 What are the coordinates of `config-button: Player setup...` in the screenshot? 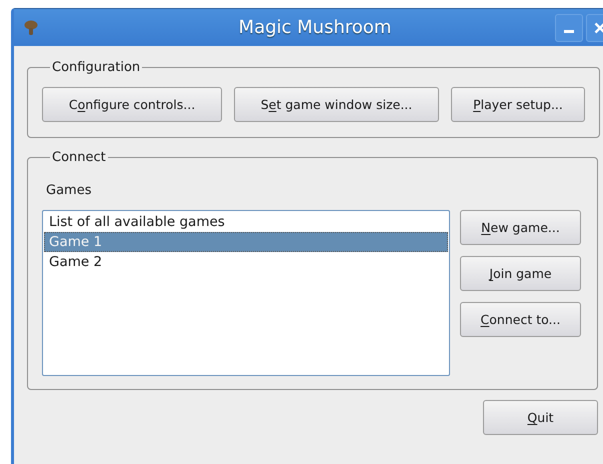 It's located at (518, 104).